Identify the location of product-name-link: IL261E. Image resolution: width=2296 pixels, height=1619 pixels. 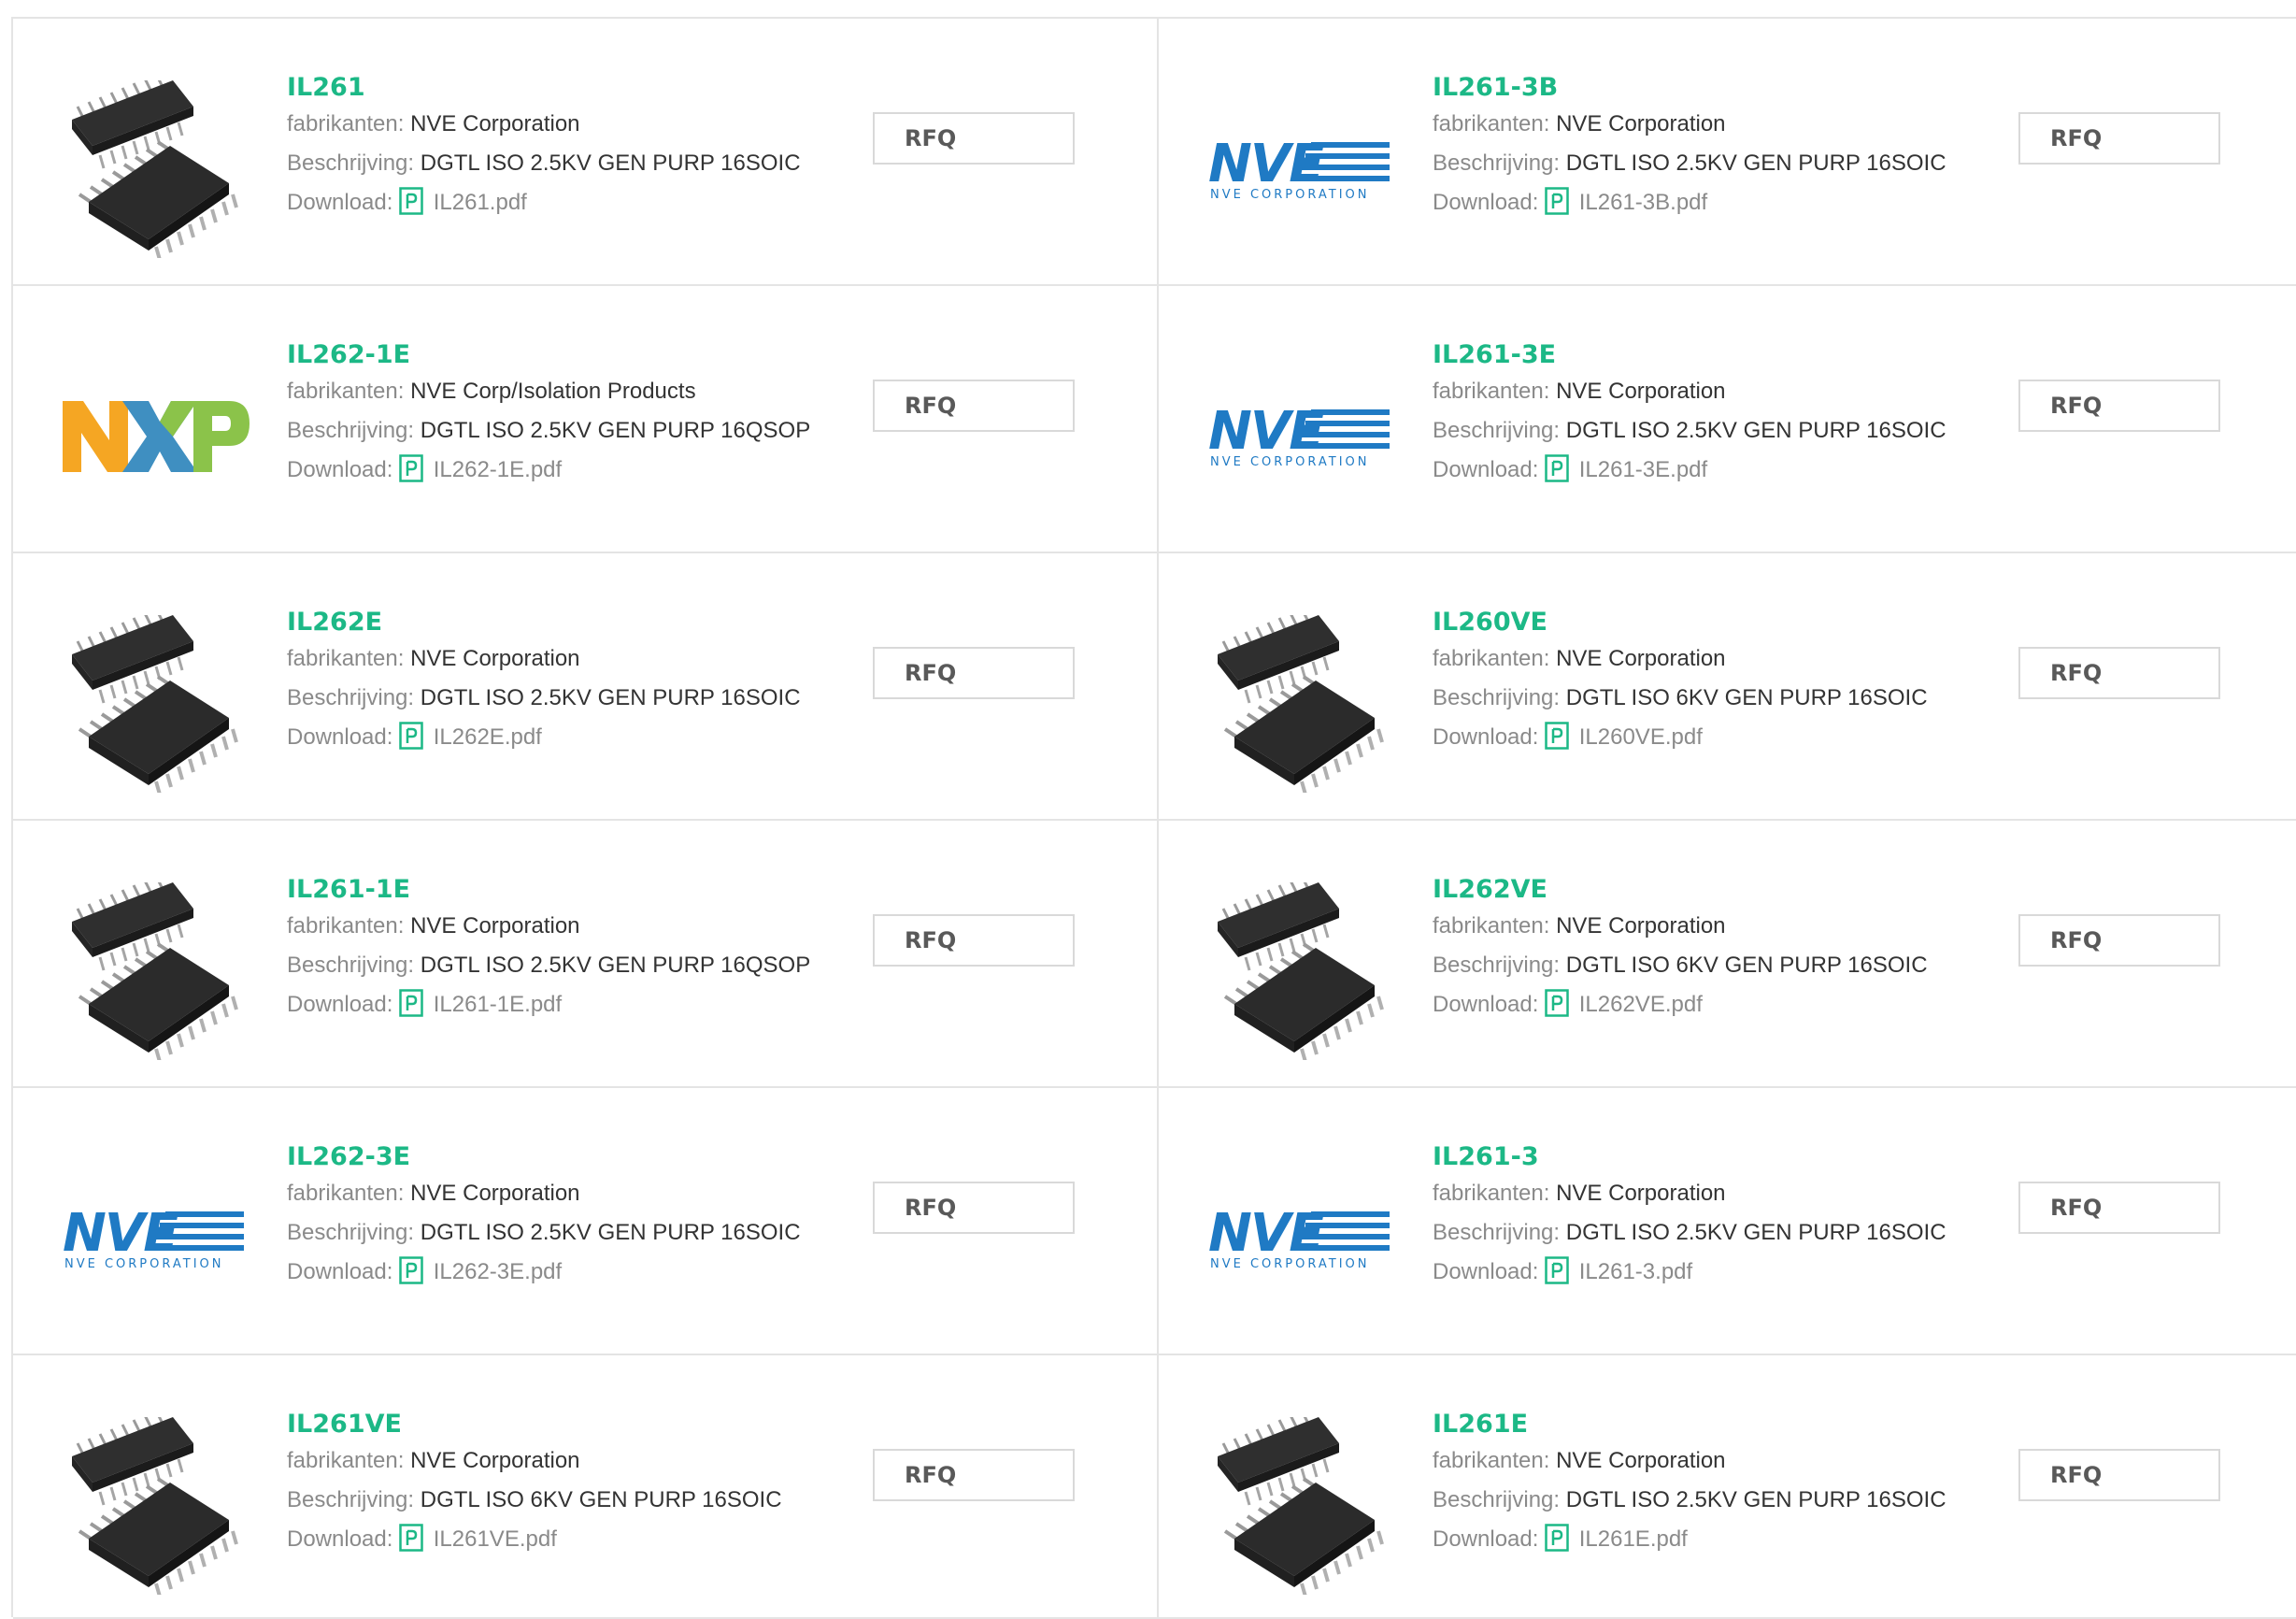
(1690, 1424).